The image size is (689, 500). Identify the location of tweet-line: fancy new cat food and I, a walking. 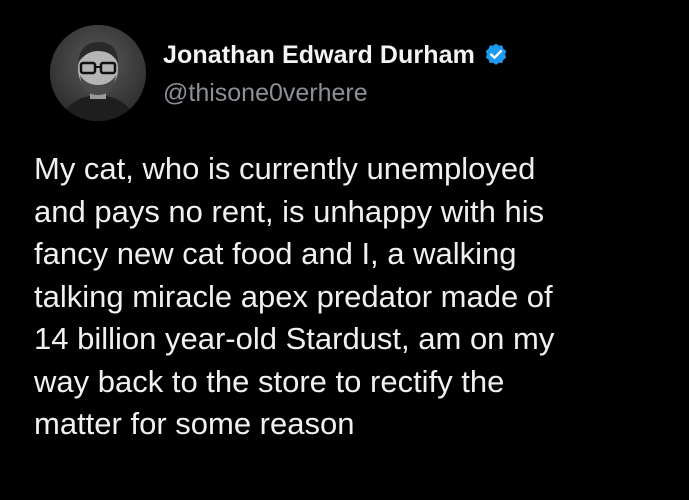
(275, 253).